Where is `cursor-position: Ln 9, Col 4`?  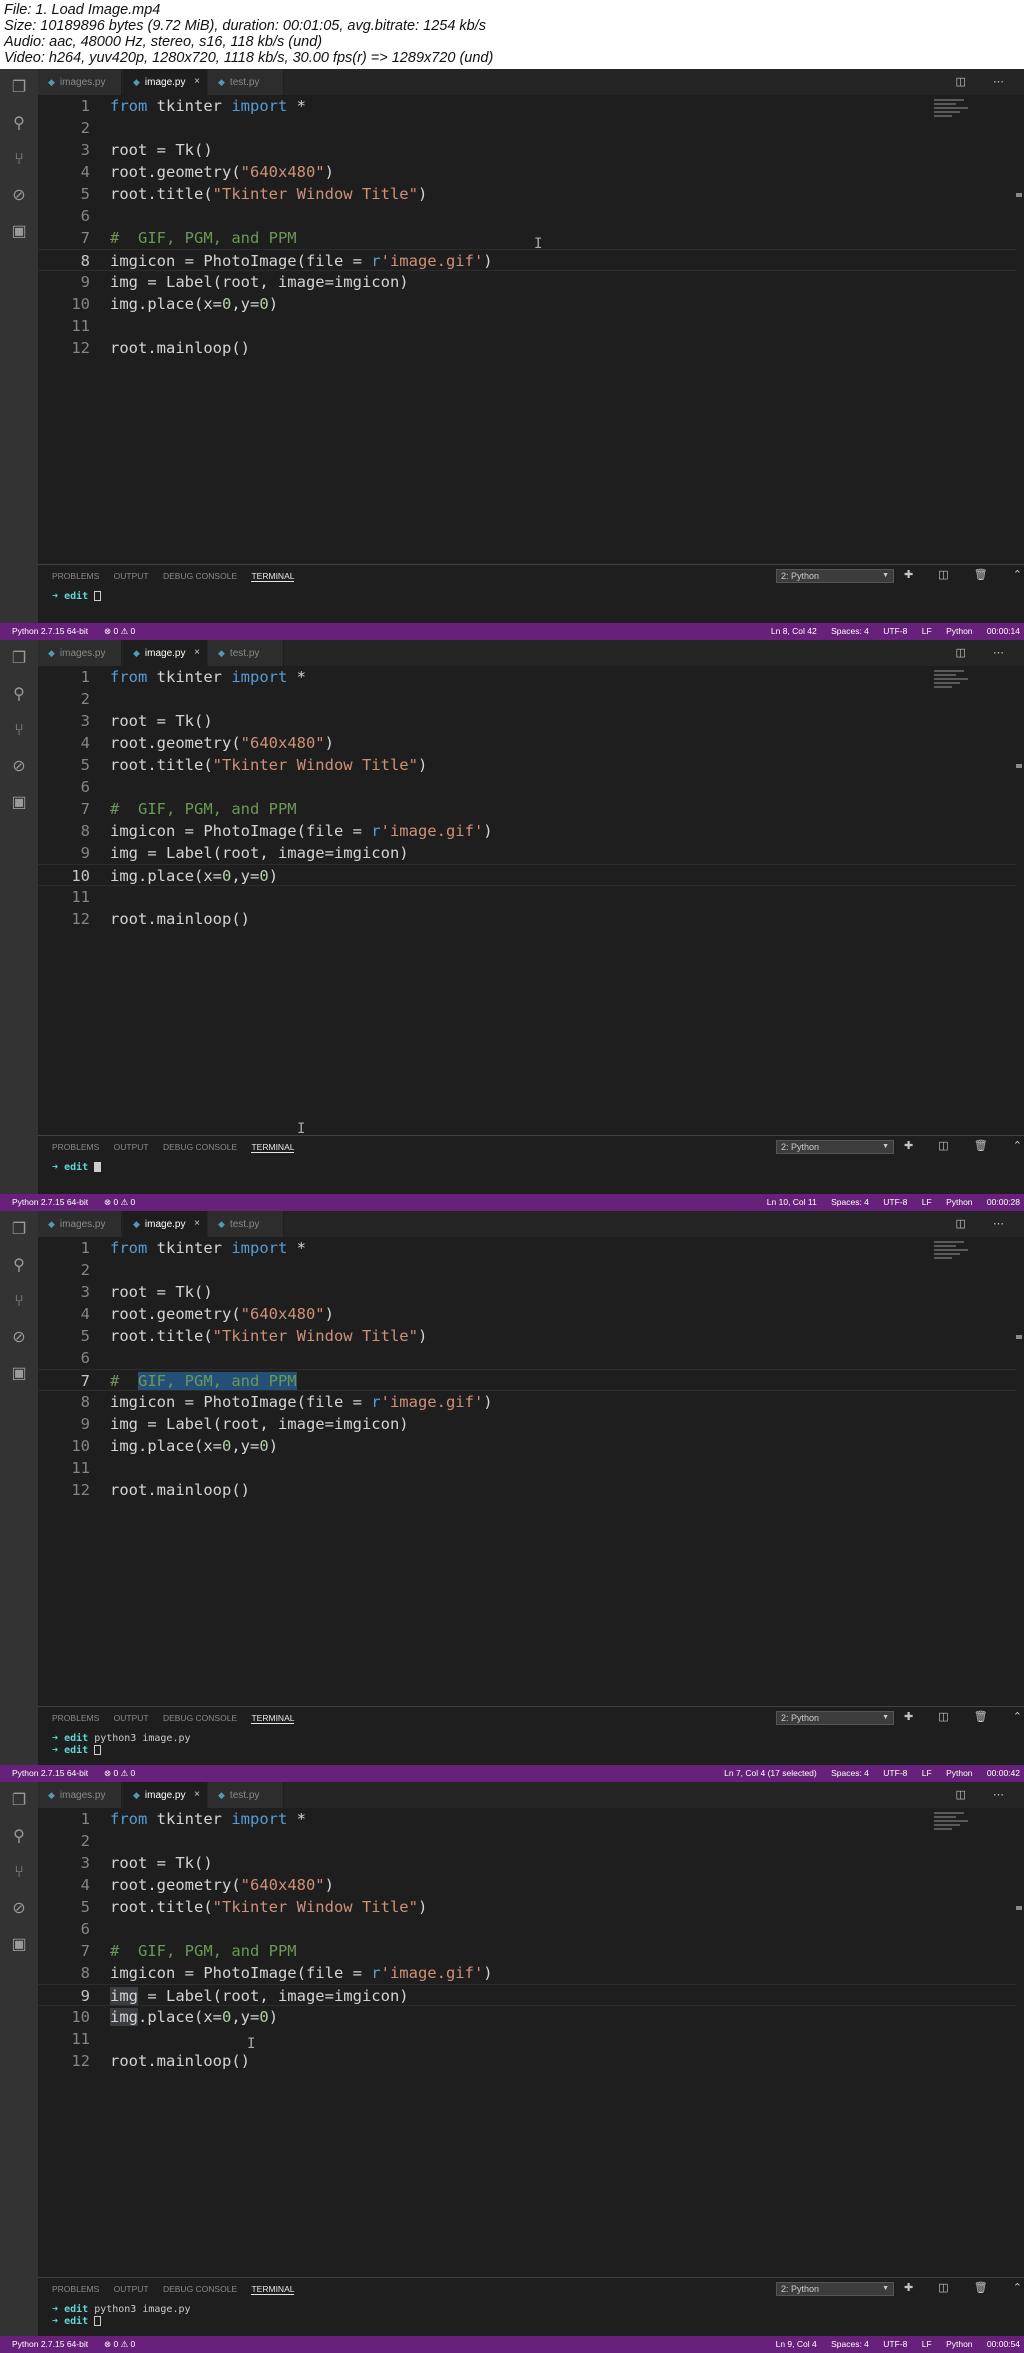
cursor-position: Ln 9, Col 4 is located at coordinates (796, 2344).